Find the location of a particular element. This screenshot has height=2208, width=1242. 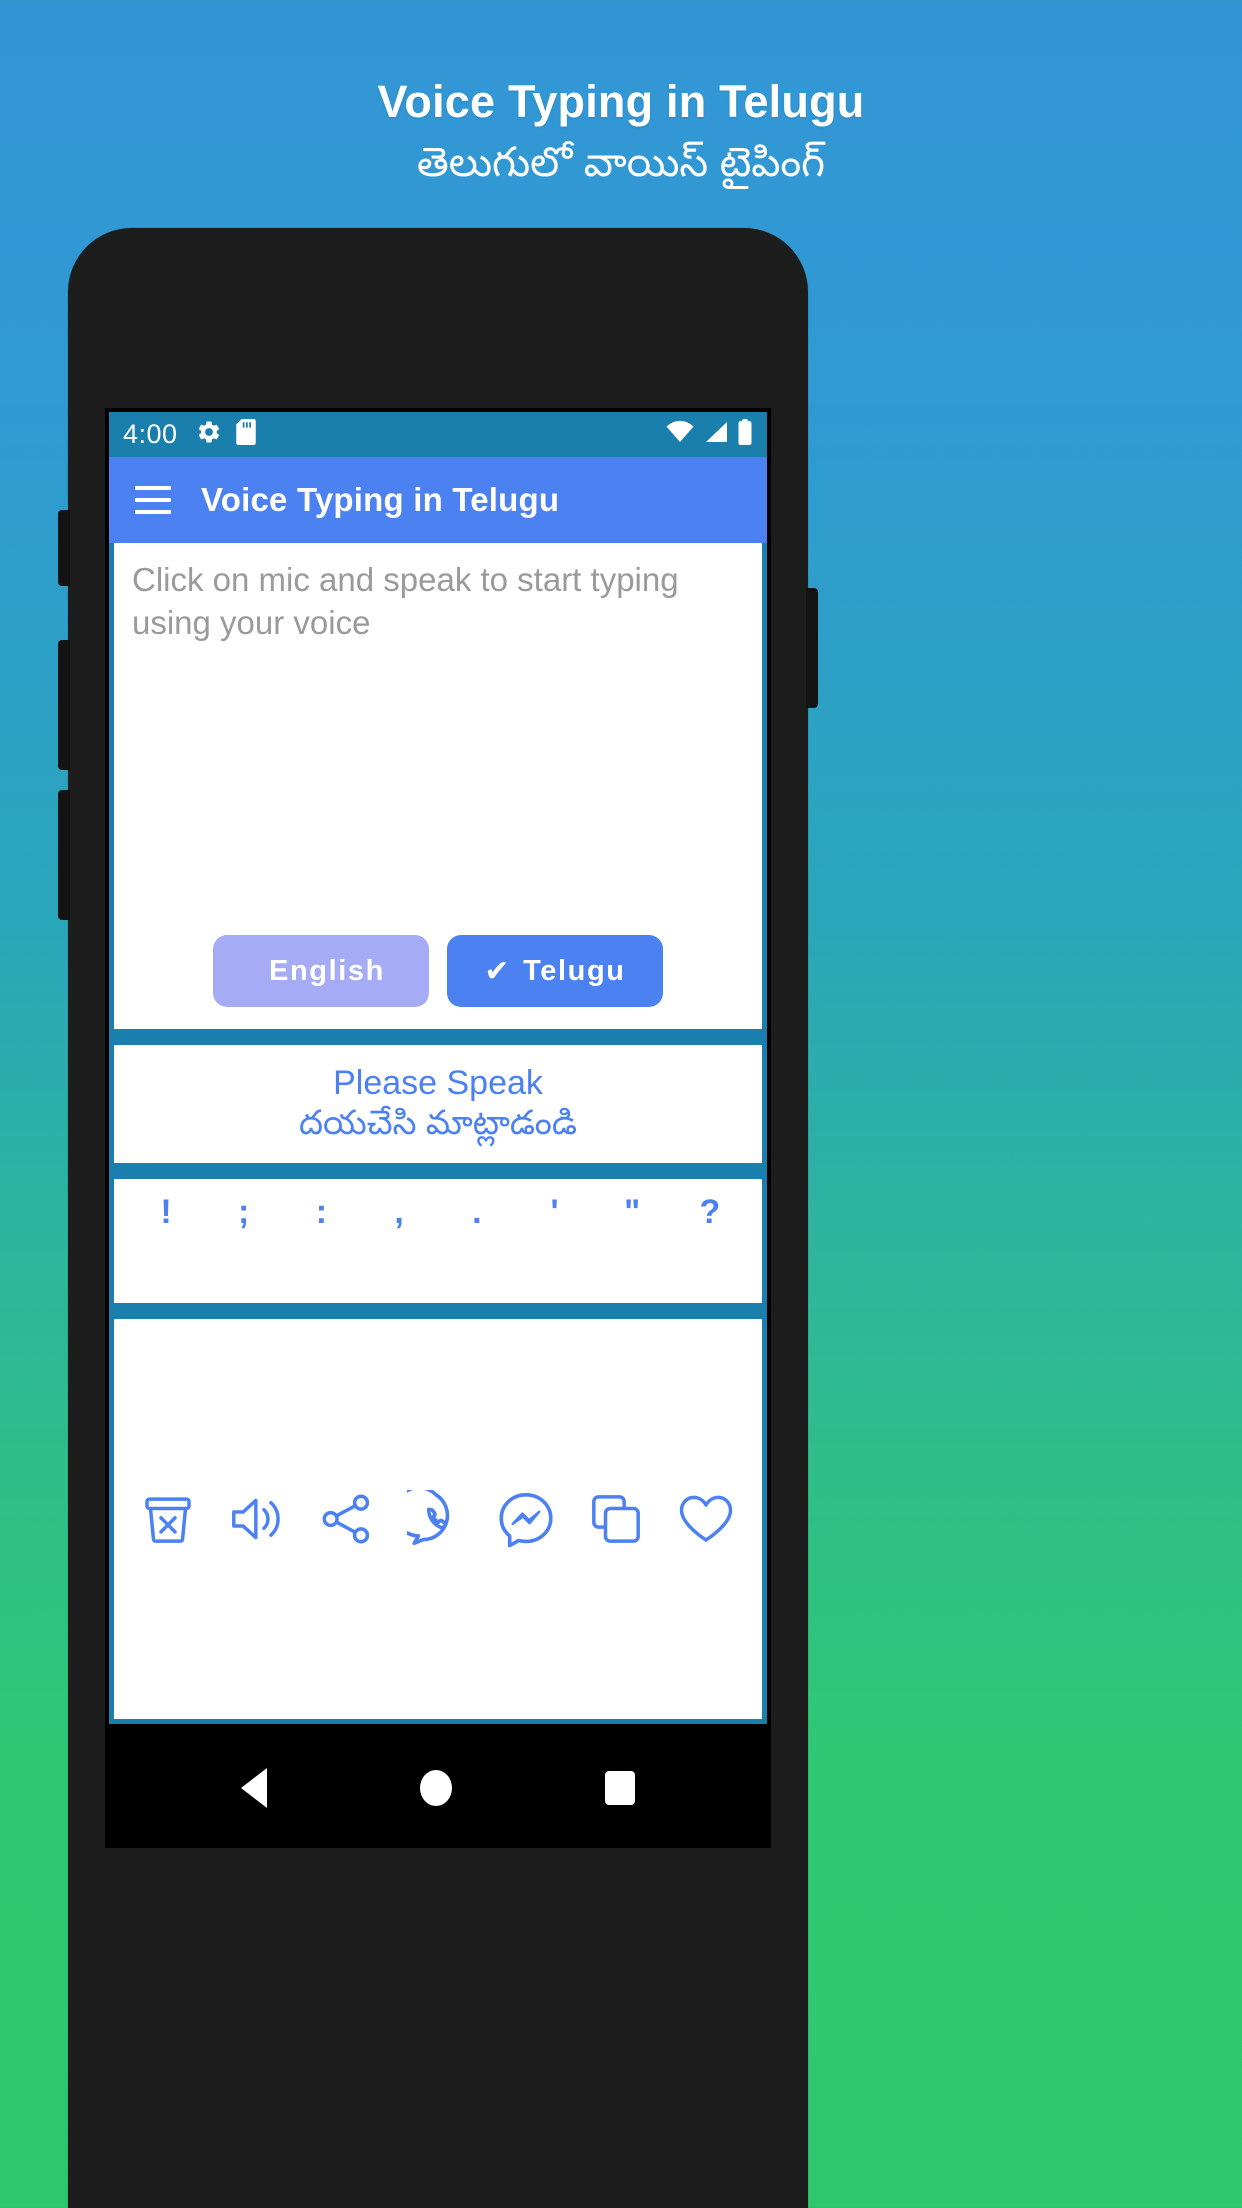

punctuation-question: ? is located at coordinates (710, 1212).